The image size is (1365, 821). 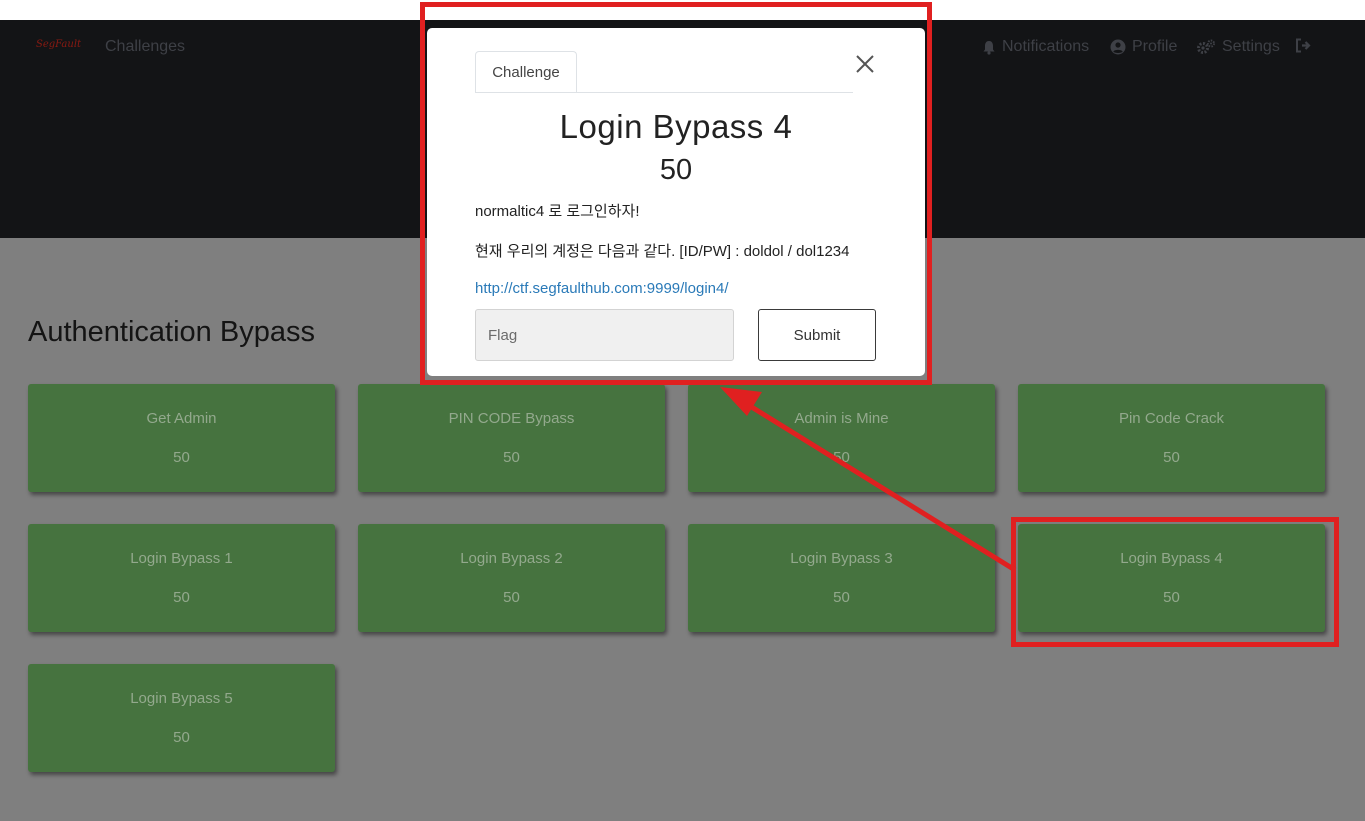 What do you see at coordinates (181, 438) in the screenshot?
I see `challenge-card: Get Admin 50` at bounding box center [181, 438].